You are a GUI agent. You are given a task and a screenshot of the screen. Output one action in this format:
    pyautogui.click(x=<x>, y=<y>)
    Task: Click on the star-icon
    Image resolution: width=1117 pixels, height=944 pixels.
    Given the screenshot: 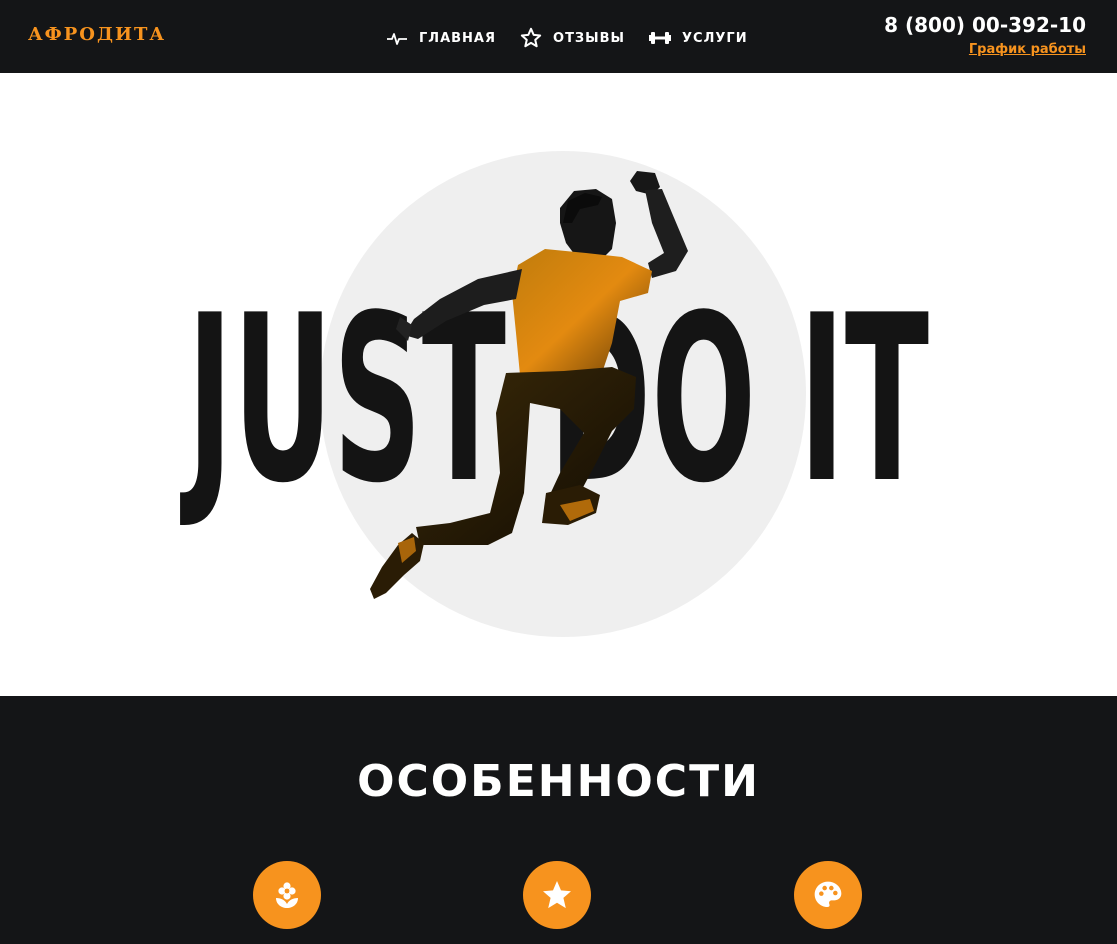 What is the action you would take?
    pyautogui.click(x=557, y=895)
    